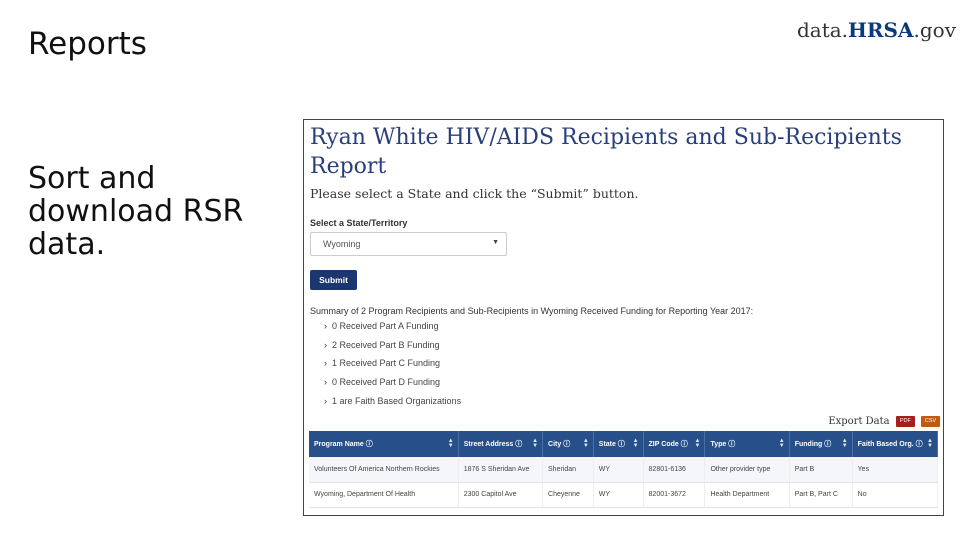 Image resolution: width=960 pixels, height=540 pixels. What do you see at coordinates (930, 421) in the screenshot?
I see `csv-export-button: CSV` at bounding box center [930, 421].